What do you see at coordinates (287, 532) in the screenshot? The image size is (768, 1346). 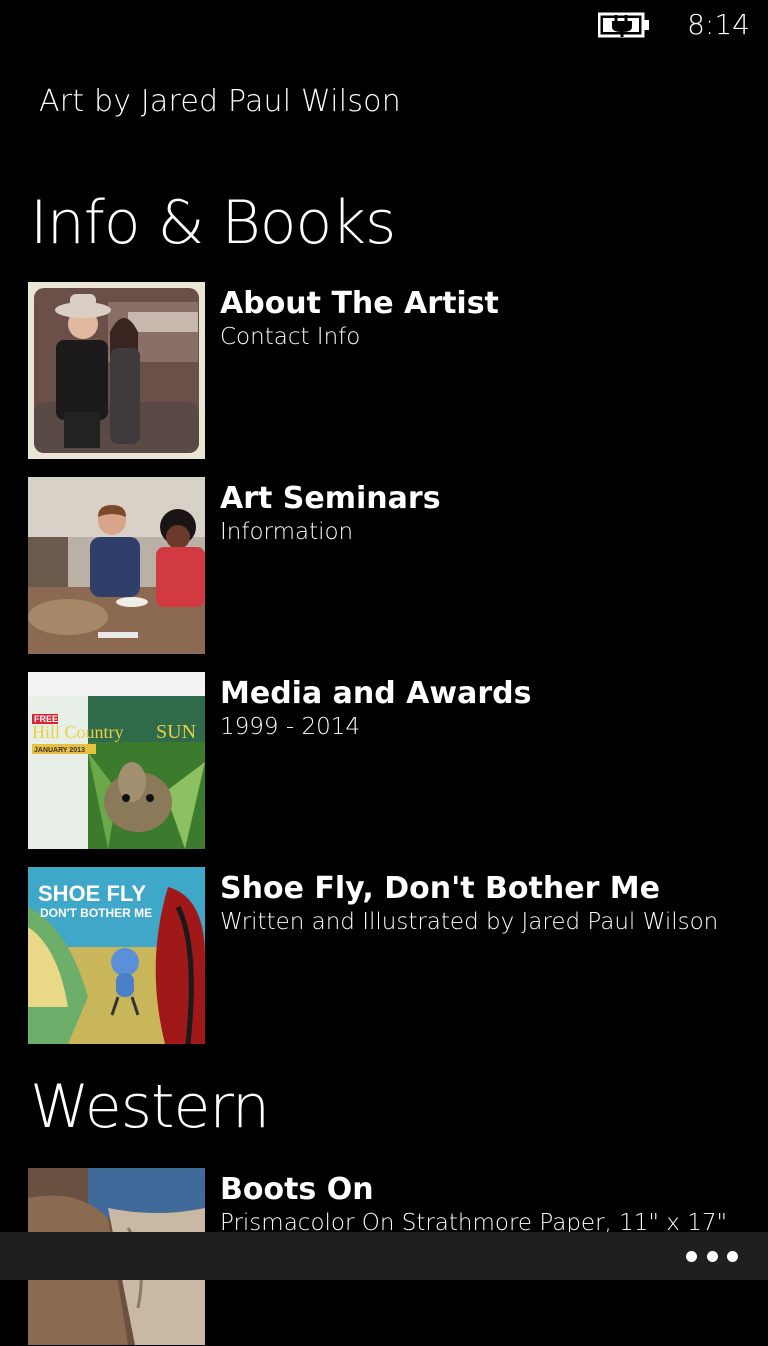 I see `item-subtitle: Information` at bounding box center [287, 532].